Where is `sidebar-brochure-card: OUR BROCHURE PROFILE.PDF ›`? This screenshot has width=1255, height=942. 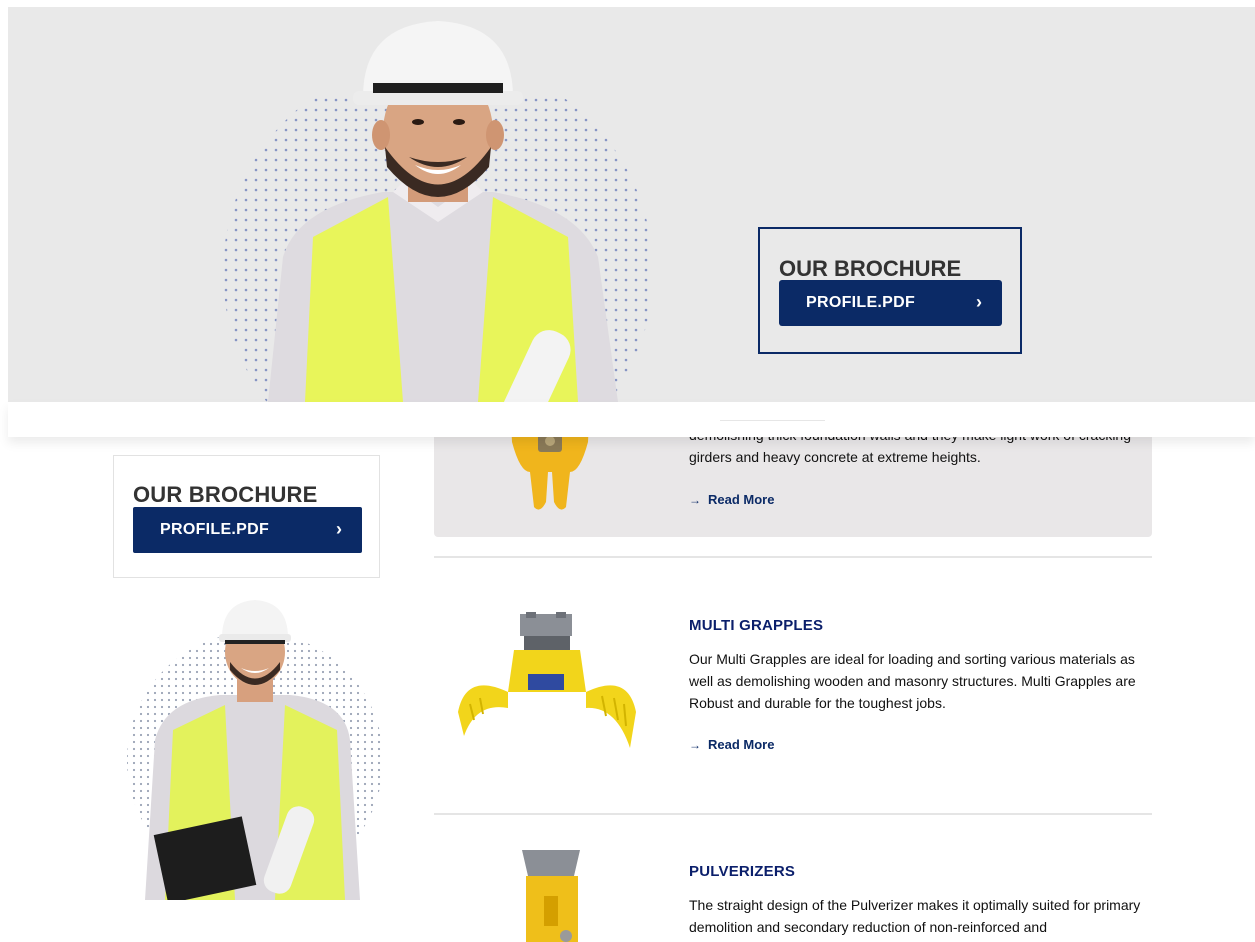 sidebar-brochure-card: OUR BROCHURE PROFILE.PDF › is located at coordinates (246, 516).